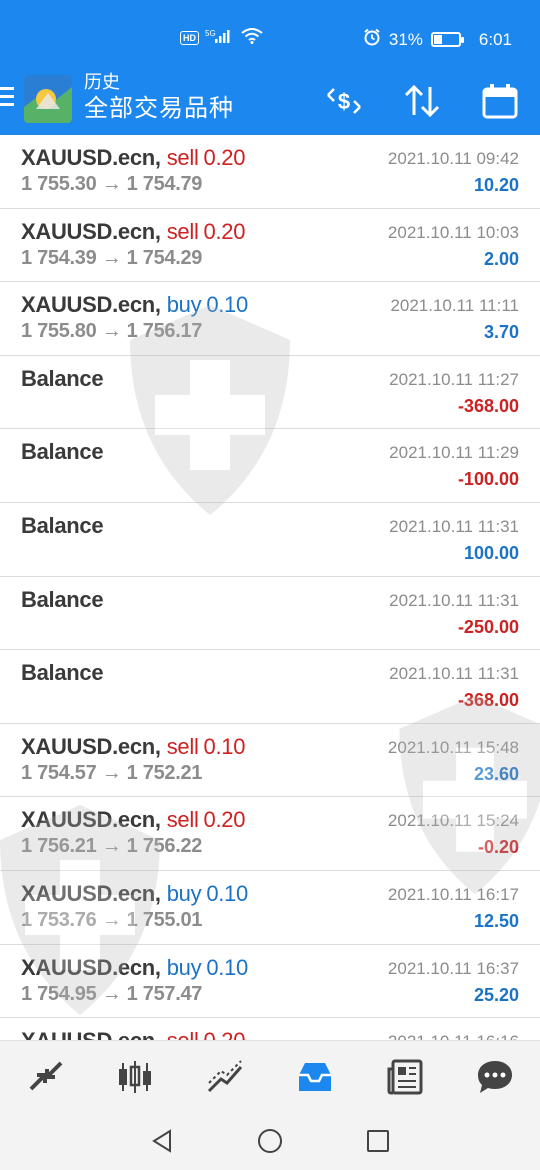 This screenshot has width=540, height=1170. I want to click on trade-row: Balance 2021.10.11 11:29 -100.00, so click(270, 466).